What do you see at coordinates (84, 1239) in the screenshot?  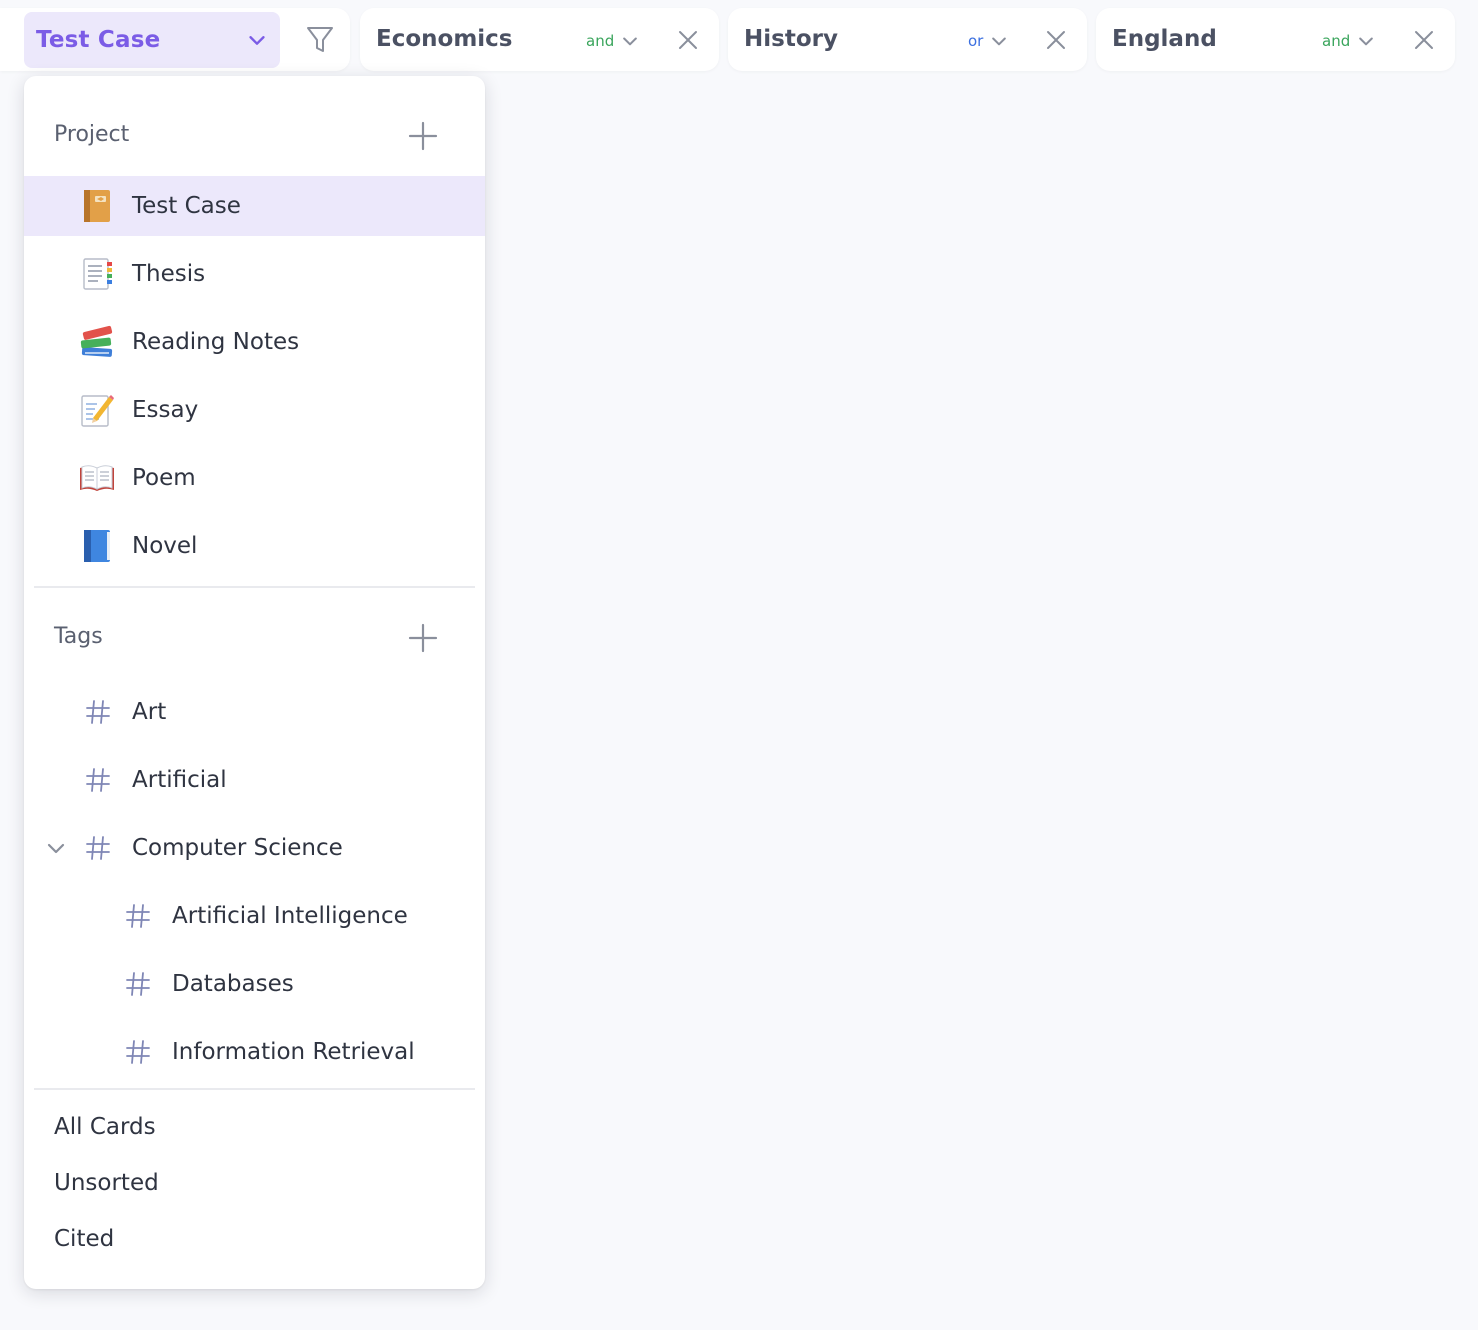 I see `cited-link: Cited` at bounding box center [84, 1239].